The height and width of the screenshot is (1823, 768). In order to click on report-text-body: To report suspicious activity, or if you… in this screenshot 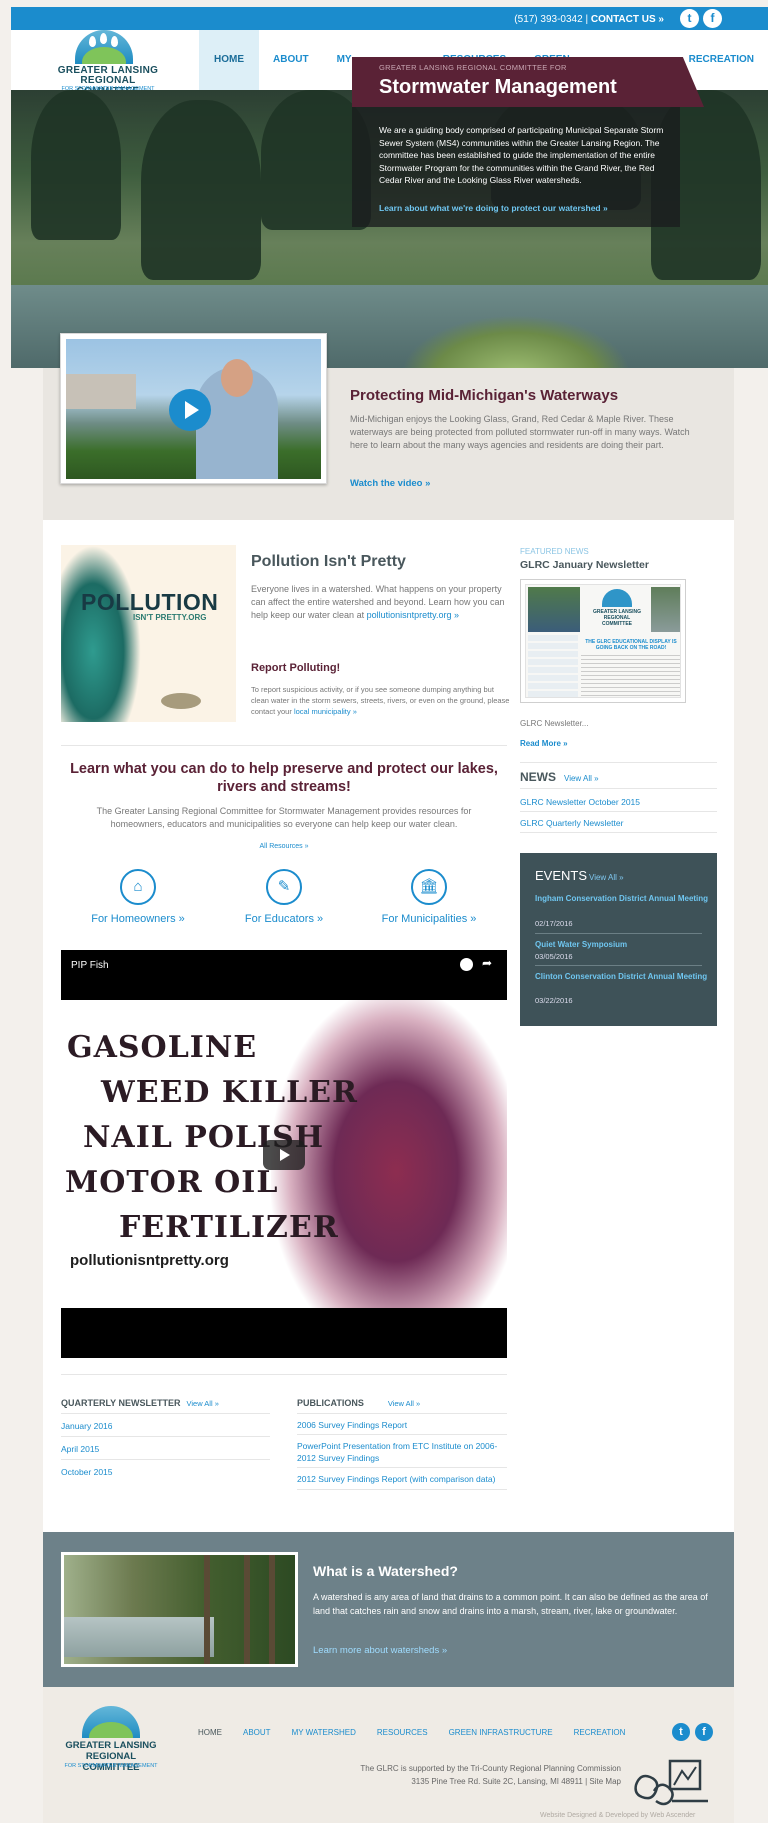, I will do `click(380, 700)`.